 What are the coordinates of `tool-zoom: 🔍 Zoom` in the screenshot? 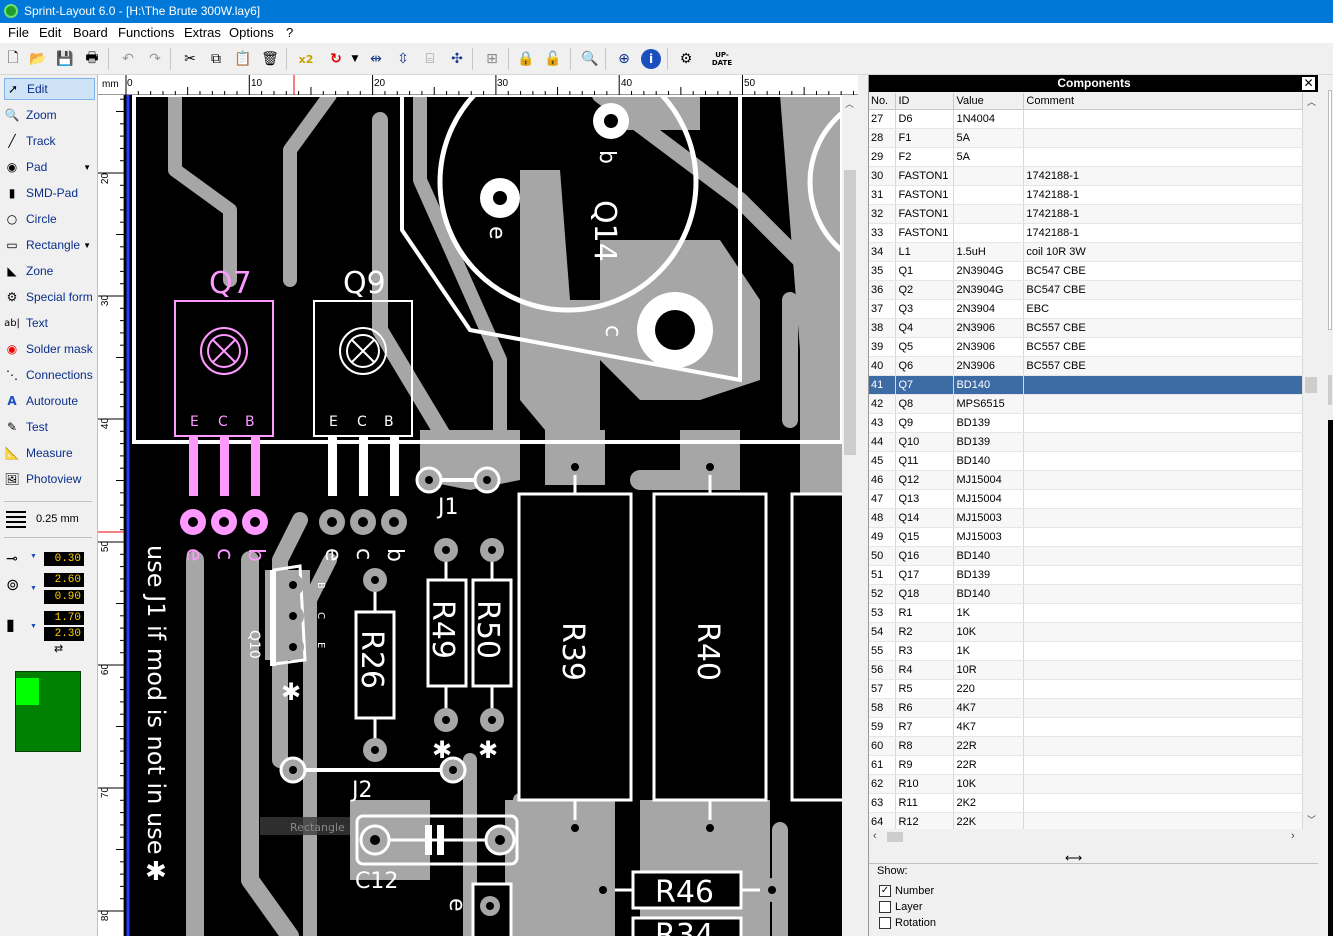 It's located at (49, 115).